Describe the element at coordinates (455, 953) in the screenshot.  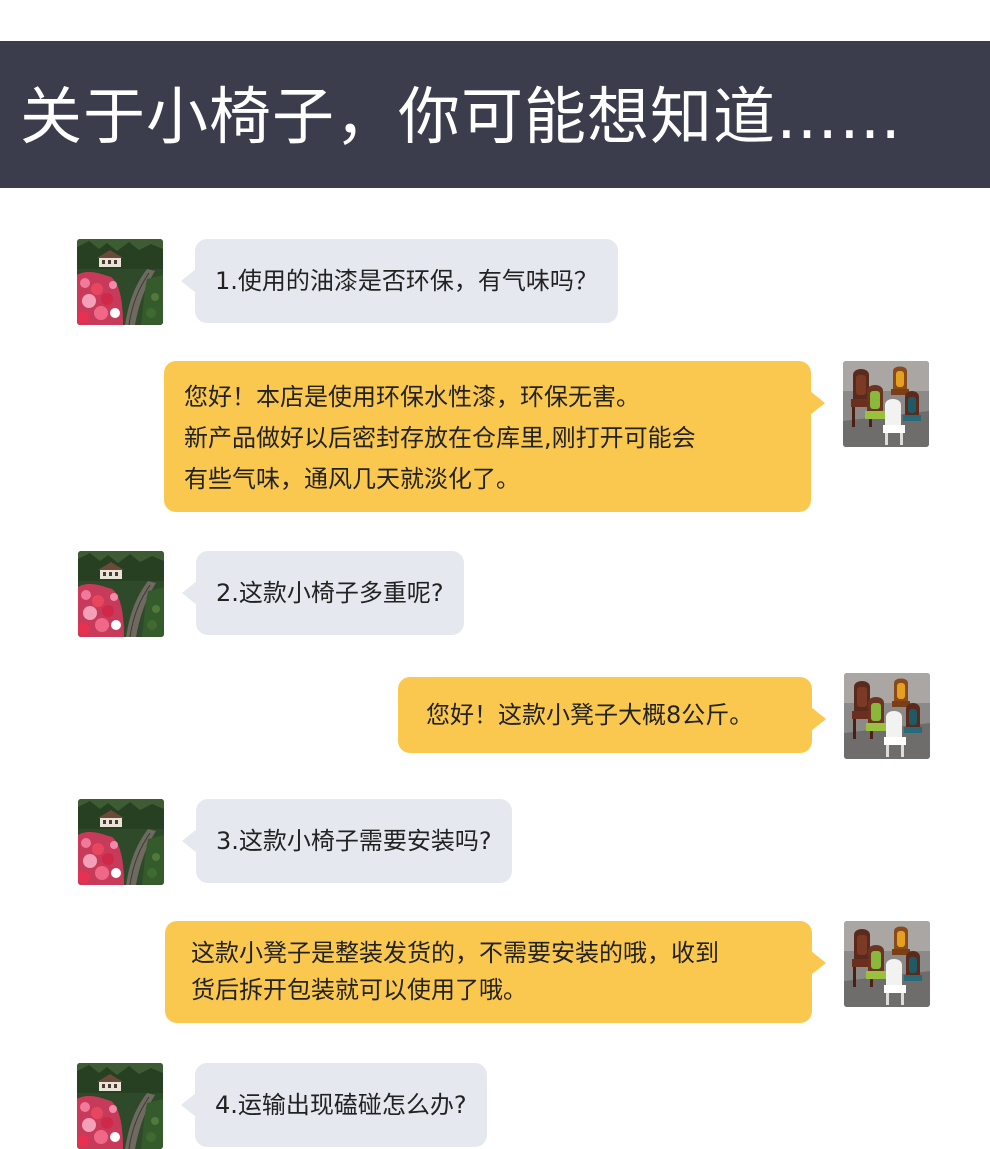
I see `answer-line: 这款小凳子是整装发货的，不需要安装的哦，收到` at that location.